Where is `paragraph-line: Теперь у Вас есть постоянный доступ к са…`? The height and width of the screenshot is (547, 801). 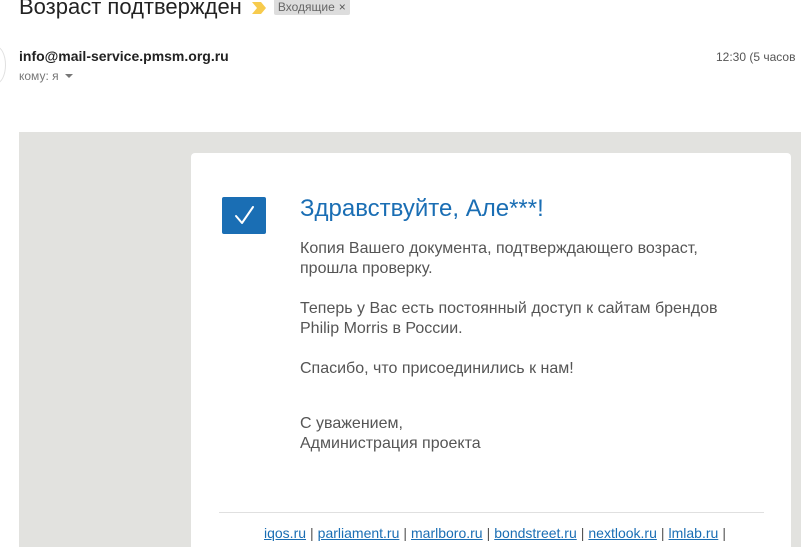 paragraph-line: Теперь у Вас есть постоянный доступ к са… is located at coordinates (509, 308).